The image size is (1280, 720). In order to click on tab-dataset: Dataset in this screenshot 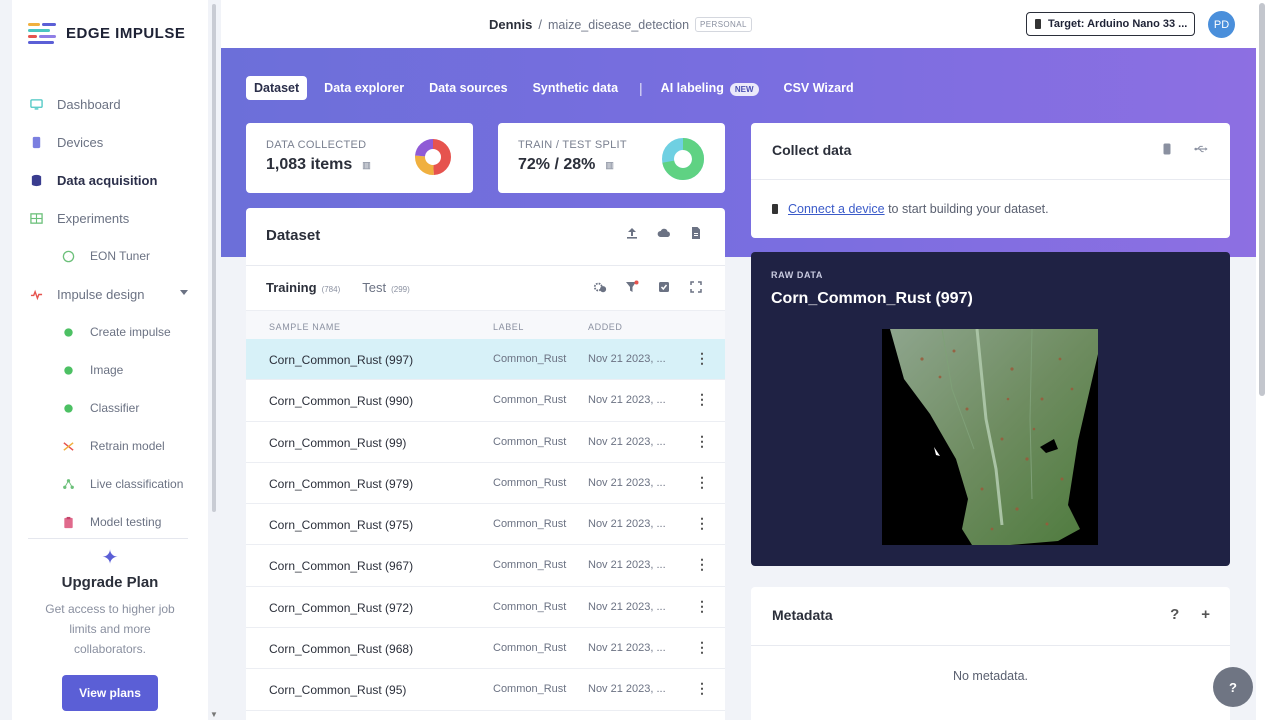, I will do `click(277, 87)`.